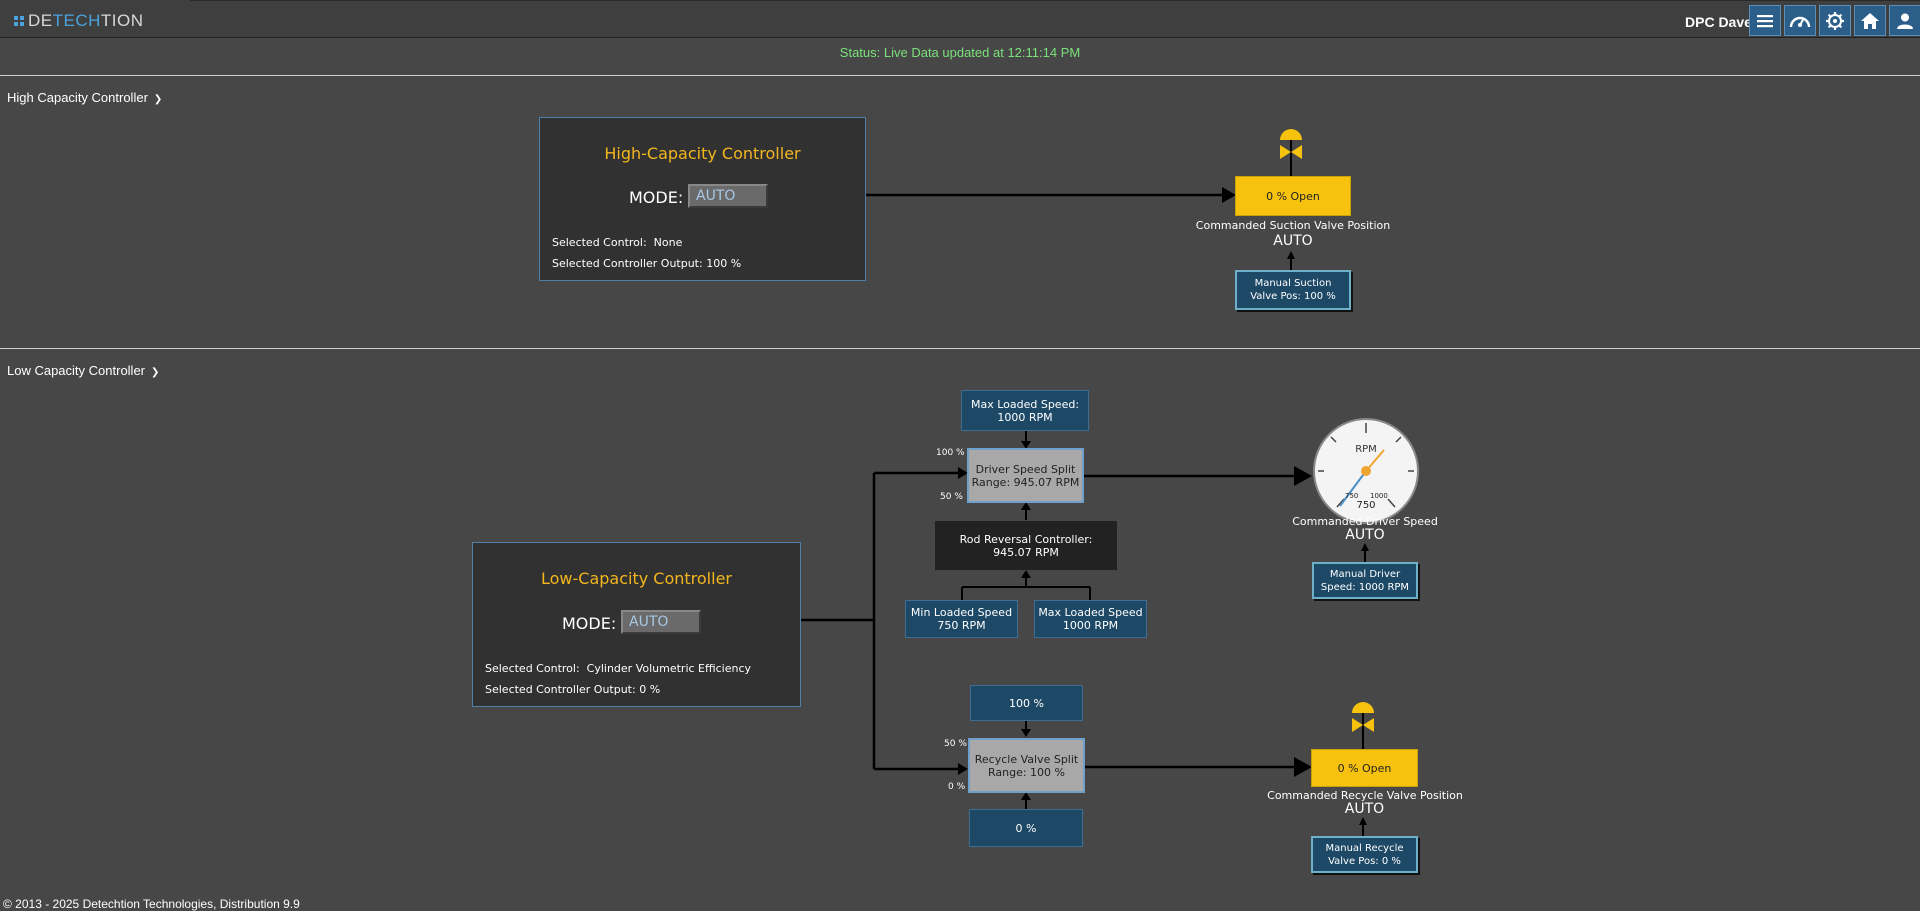 The width and height of the screenshot is (1920, 911). I want to click on section-toggle-low-capacity: Low Capacity Controller ❯, so click(83, 370).